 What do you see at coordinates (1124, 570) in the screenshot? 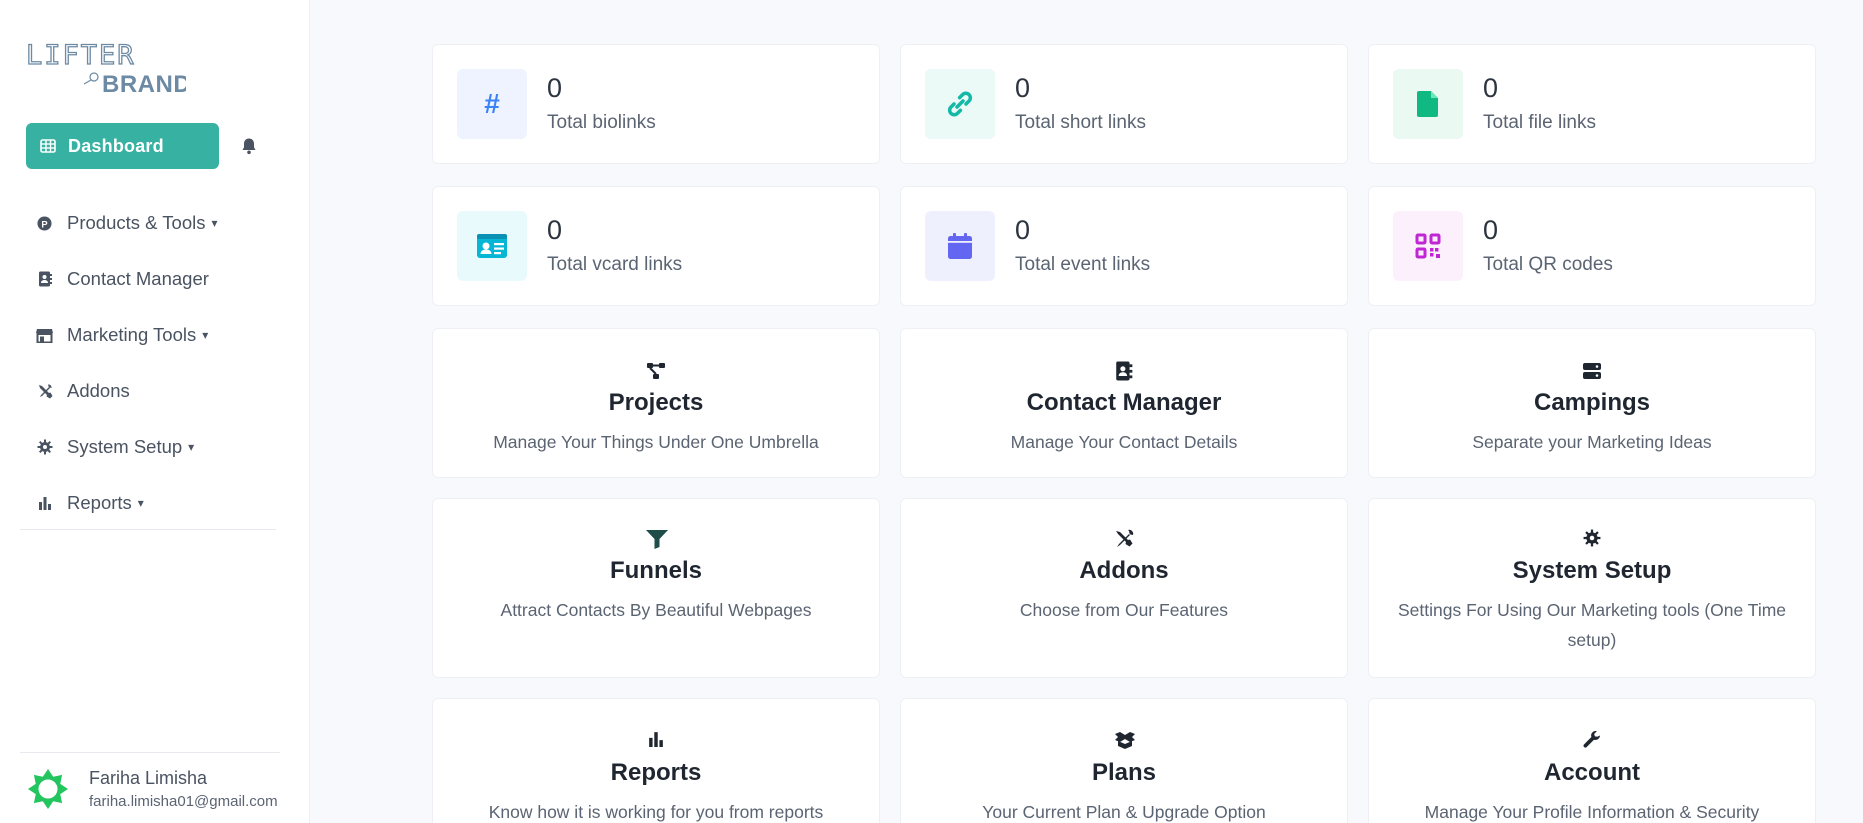
I see `feature-title: Addons` at bounding box center [1124, 570].